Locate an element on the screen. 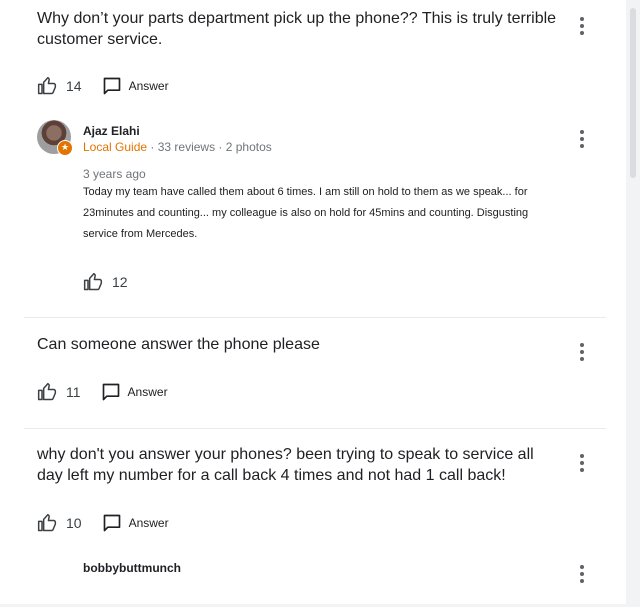  answer-1-author-name: Ajaz Elahi is located at coordinates (111, 131).